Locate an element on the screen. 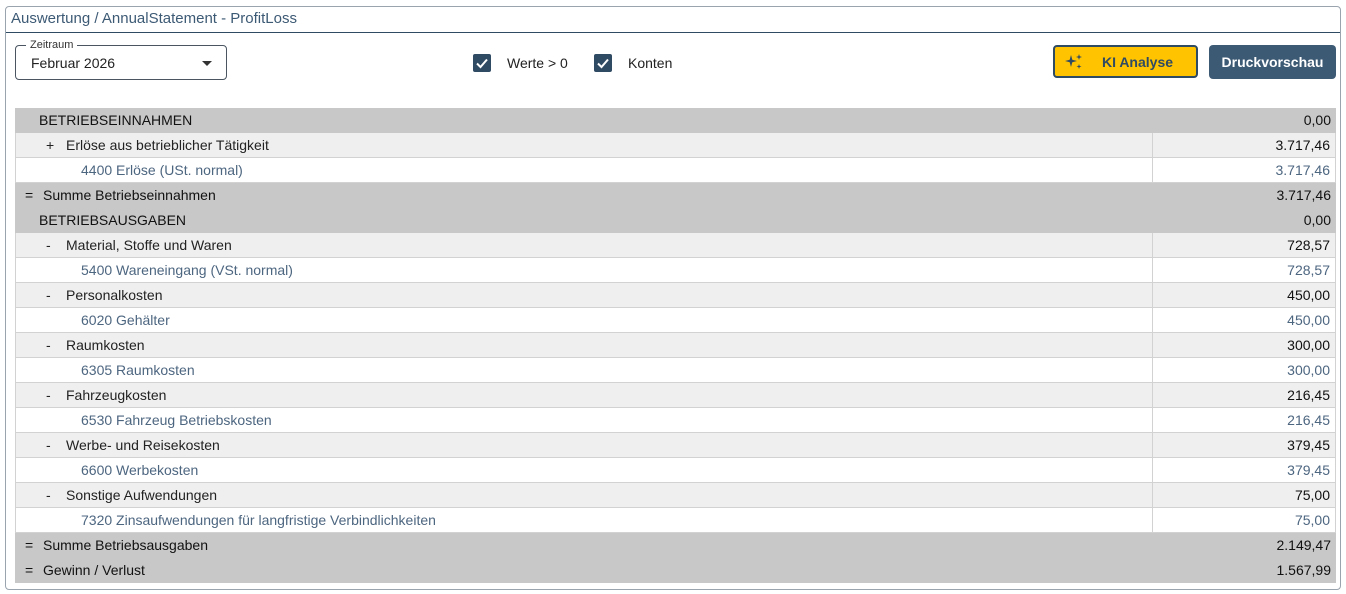 Image resolution: width=1346 pixels, height=594 pixels. row-text: Fahrzeugkosten is located at coordinates (116, 395).